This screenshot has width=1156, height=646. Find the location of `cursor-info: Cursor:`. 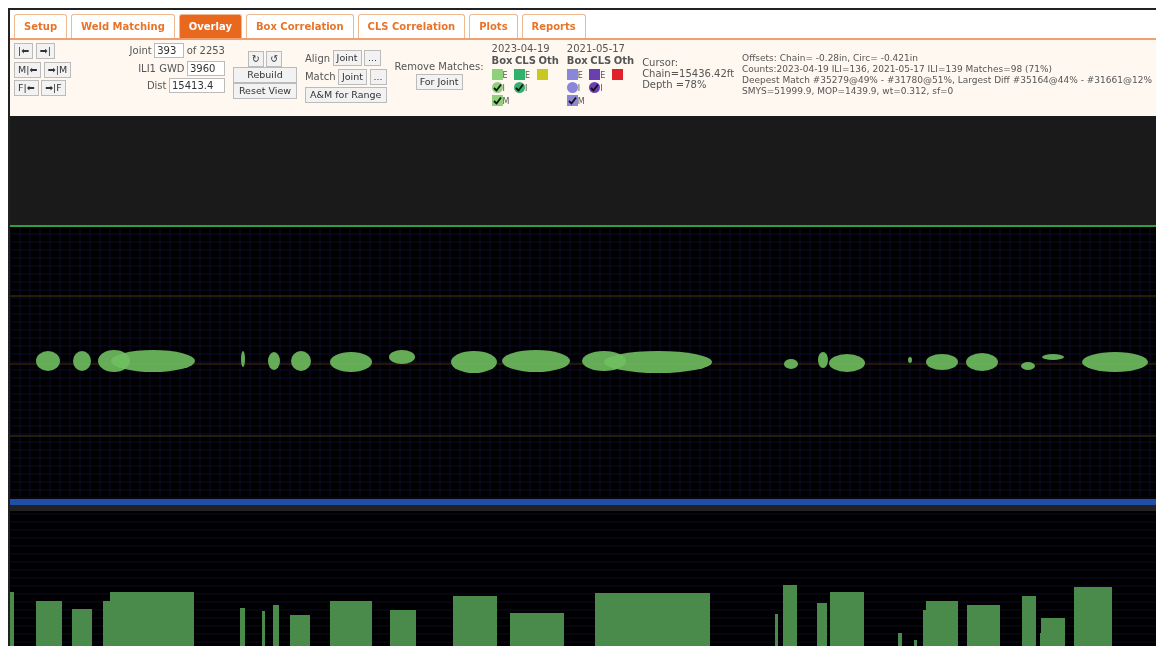

cursor-info: Cursor: is located at coordinates (661, 62).